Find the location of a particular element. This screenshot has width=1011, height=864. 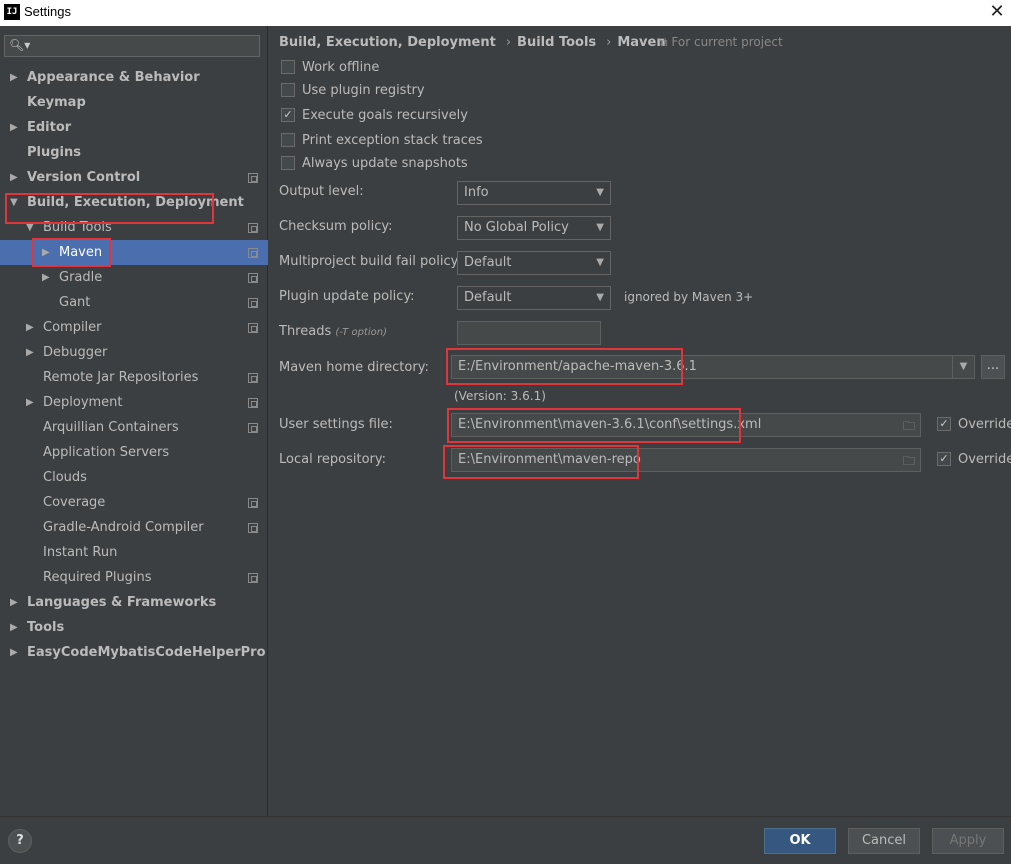

sidebar-item-required-plugins: Required Plugins is located at coordinates (134, 577).